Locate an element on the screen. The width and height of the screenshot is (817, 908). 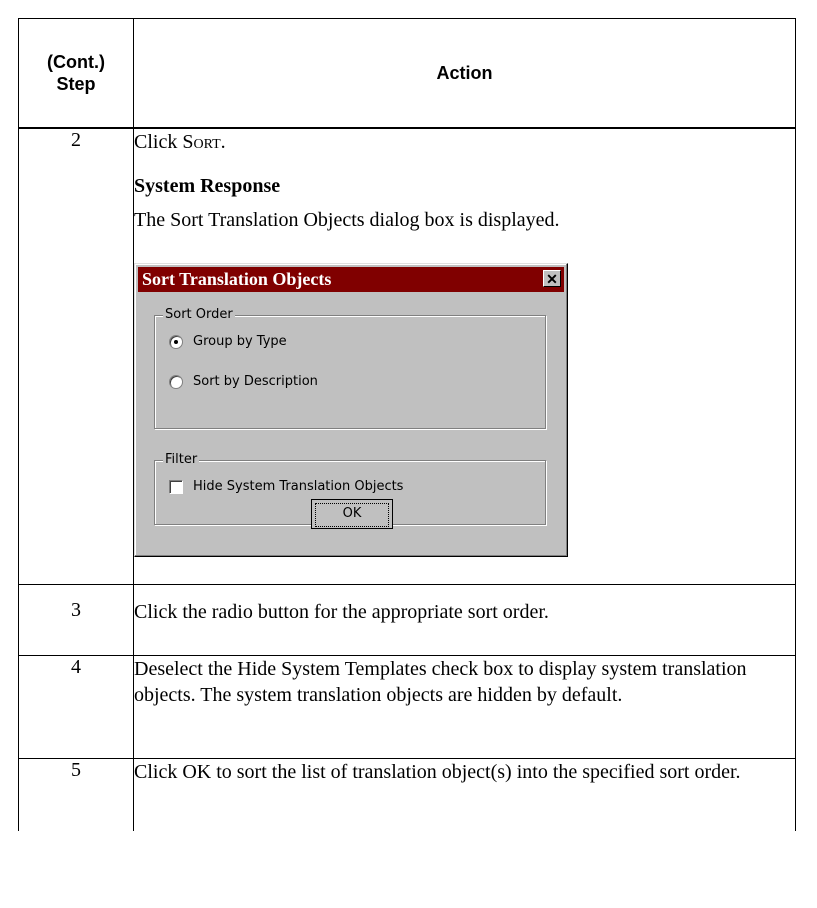
sort-by-description-radio: Sort by Description is located at coordinates (243, 382).